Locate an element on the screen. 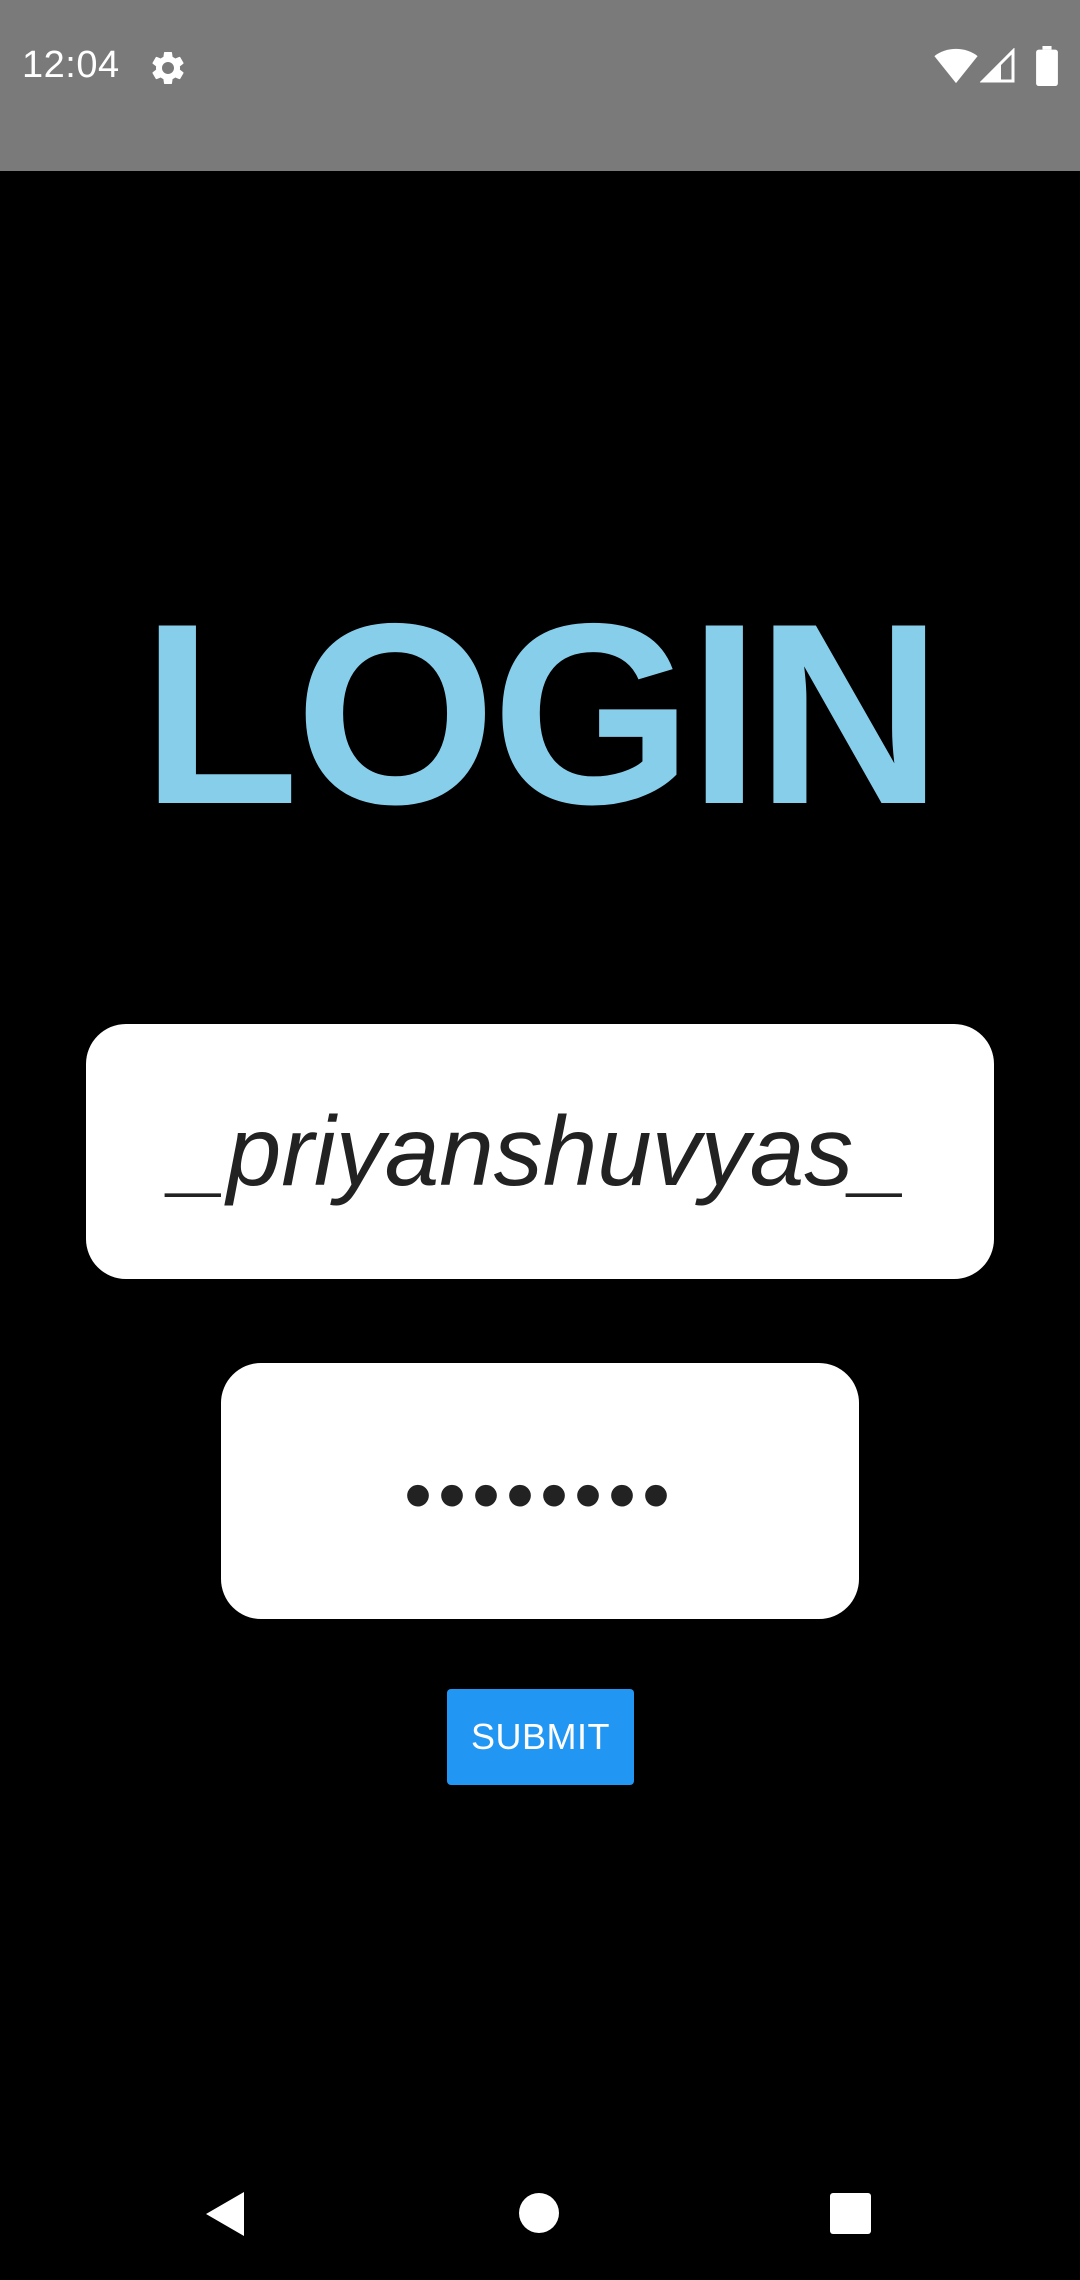 This screenshot has width=1080, height=2280. home-icon is located at coordinates (539, 2213).